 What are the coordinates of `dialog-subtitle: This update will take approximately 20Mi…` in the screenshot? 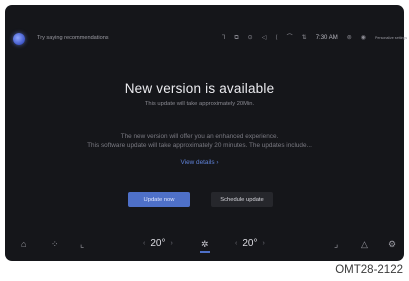 It's located at (199, 104).